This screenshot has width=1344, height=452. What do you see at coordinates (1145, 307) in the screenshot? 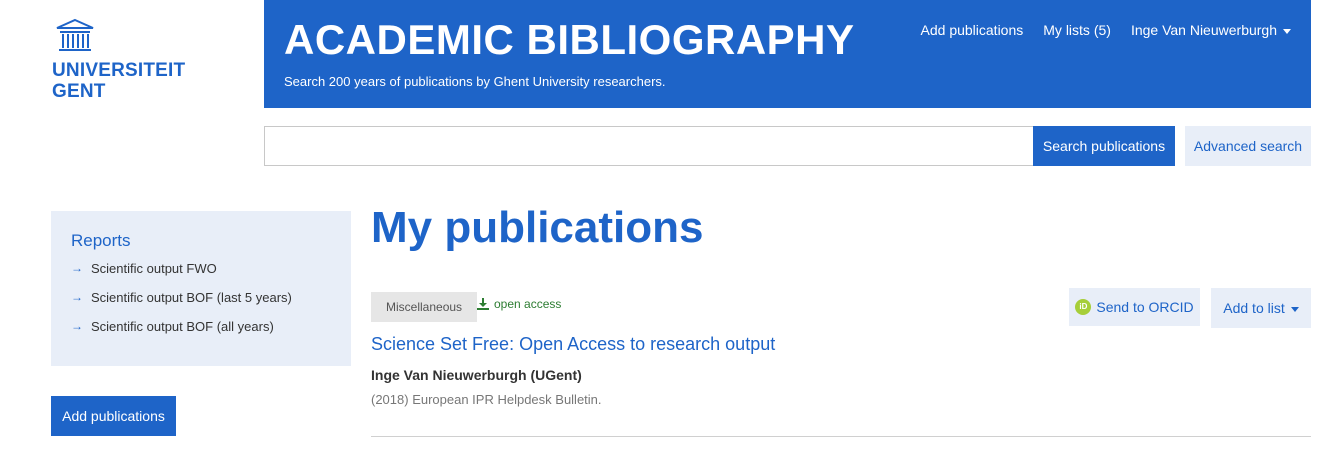
I see `orcid-label: Send to ORCID` at bounding box center [1145, 307].